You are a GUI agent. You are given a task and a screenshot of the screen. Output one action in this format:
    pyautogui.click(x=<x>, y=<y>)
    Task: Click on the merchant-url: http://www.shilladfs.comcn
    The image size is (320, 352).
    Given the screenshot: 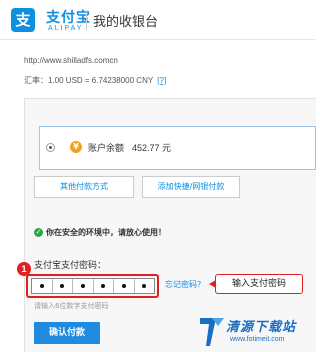 What is the action you would take?
    pyautogui.click(x=71, y=60)
    